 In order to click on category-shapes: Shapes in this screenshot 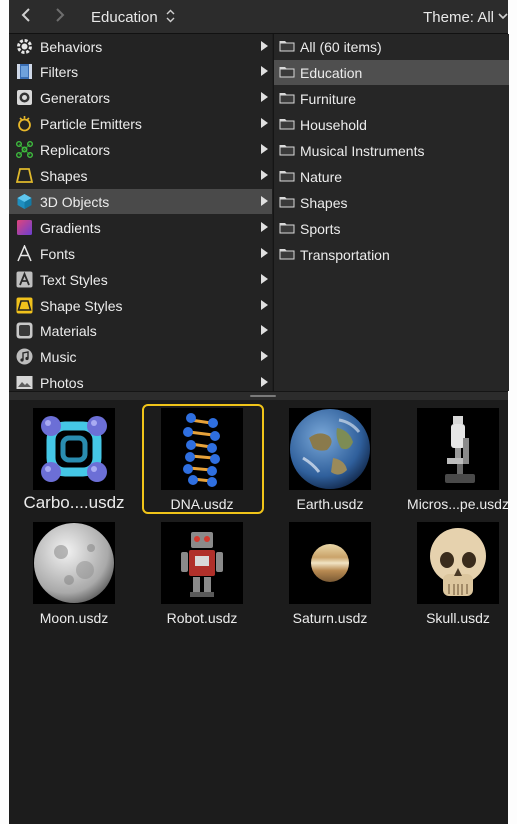, I will do `click(140, 175)`.